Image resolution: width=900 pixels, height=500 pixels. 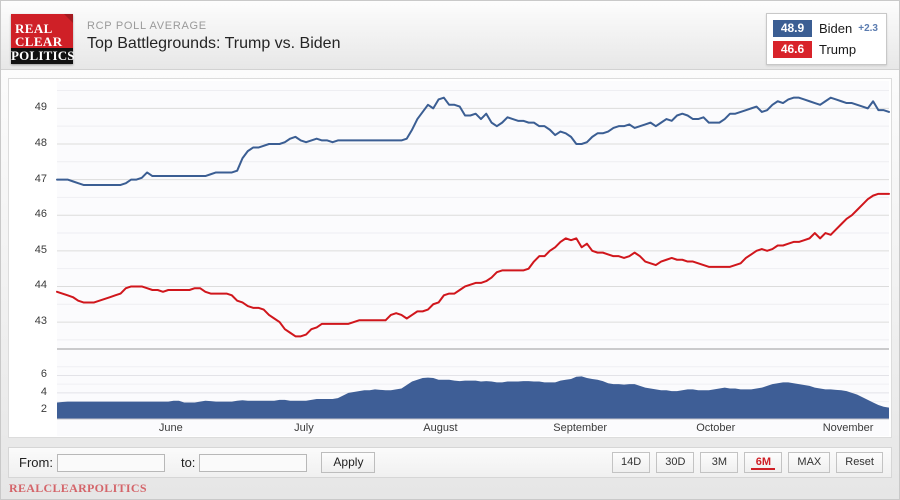 What do you see at coordinates (43, 374) in the screenshot?
I see `spread-y-tick-6: 6` at bounding box center [43, 374].